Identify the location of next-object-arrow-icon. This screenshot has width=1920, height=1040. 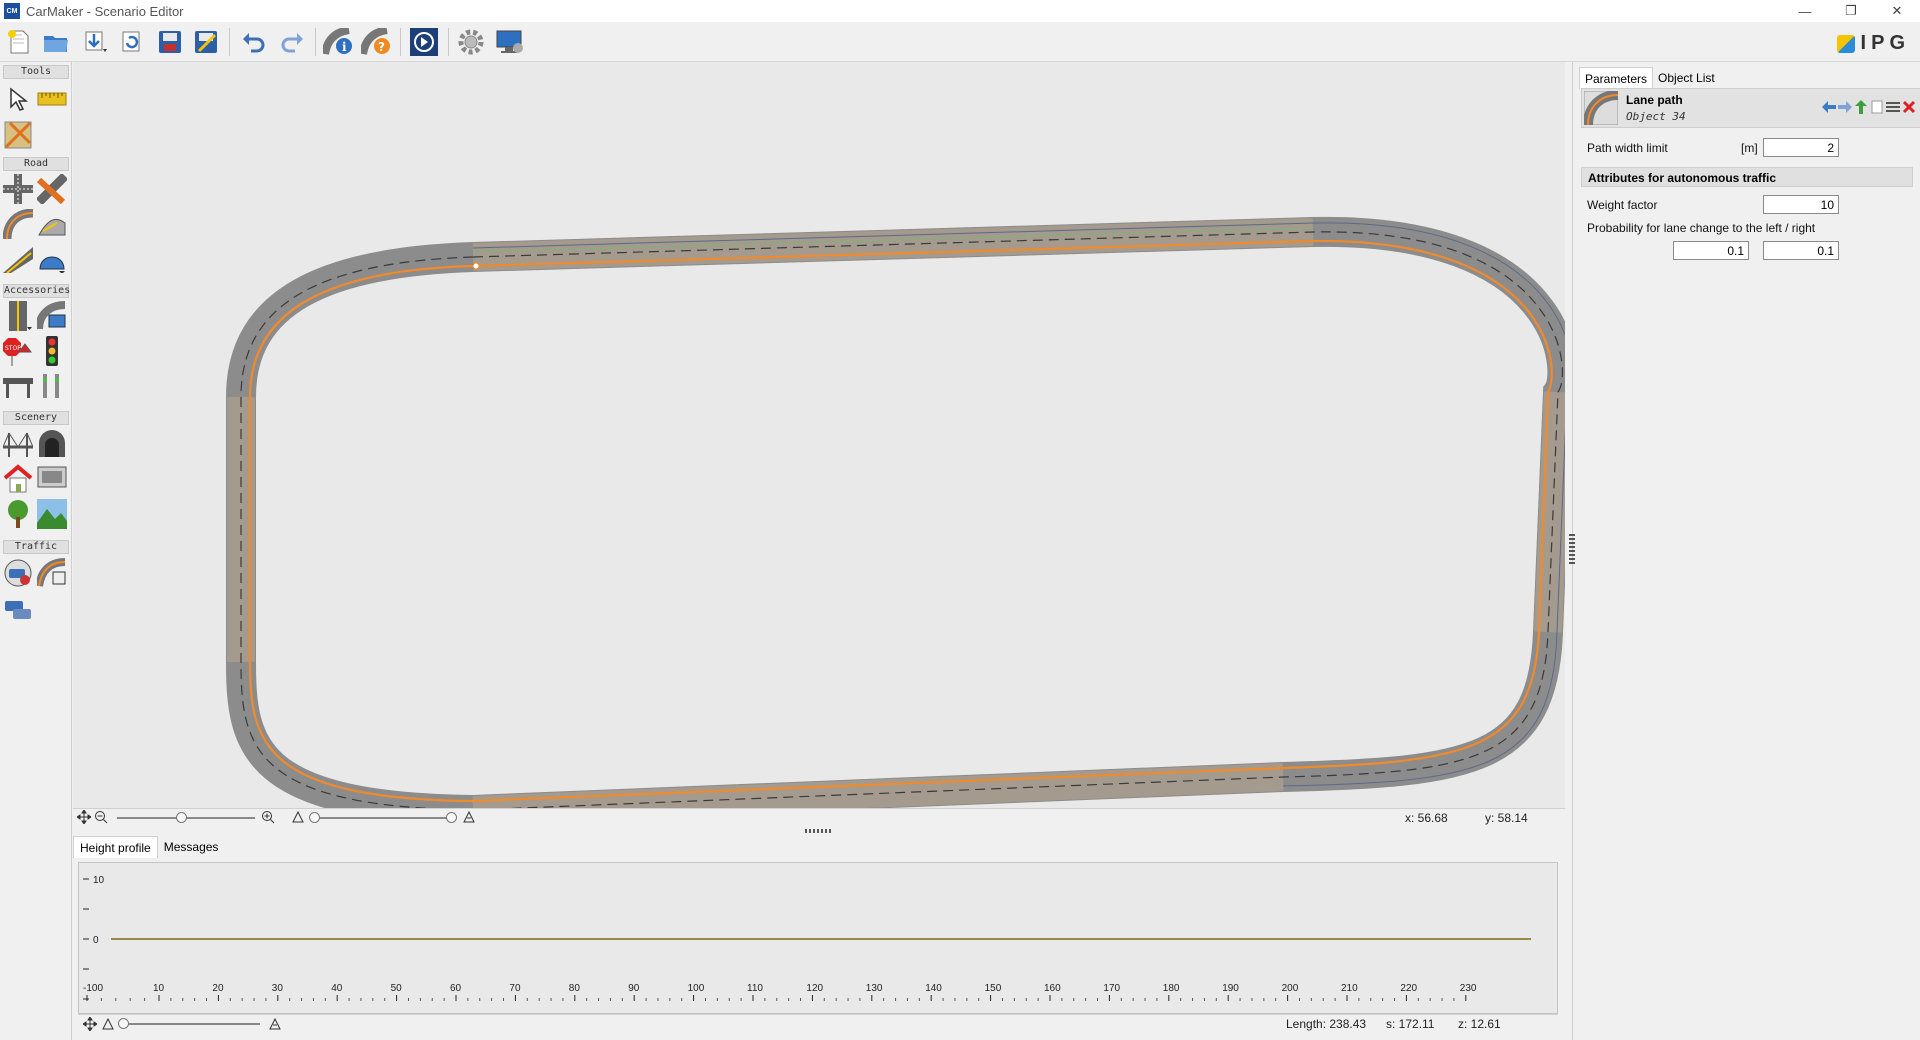
(1845, 107).